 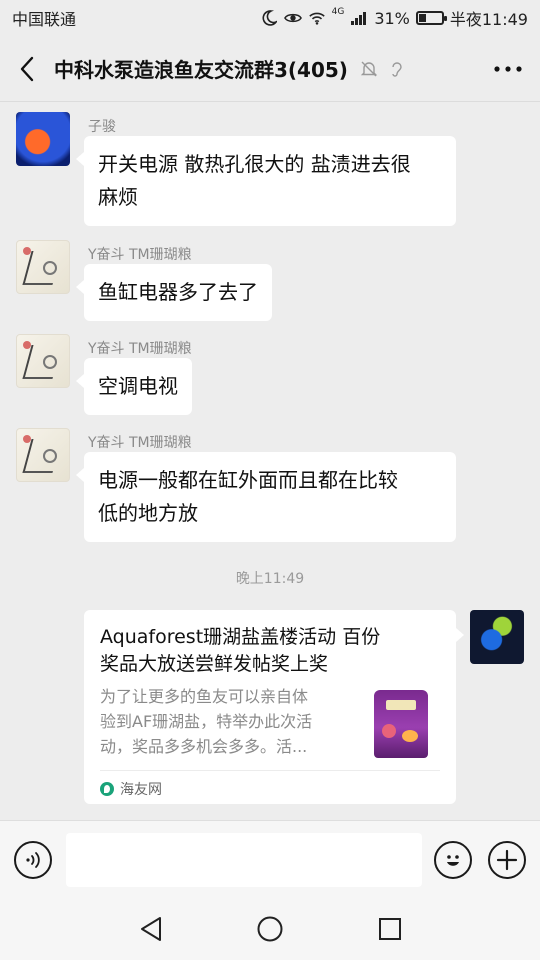 What do you see at coordinates (266, 181) in the screenshot?
I see `message-bubble: 开关电源 散热孔很大的 盐渍进去很 麻烦` at bounding box center [266, 181].